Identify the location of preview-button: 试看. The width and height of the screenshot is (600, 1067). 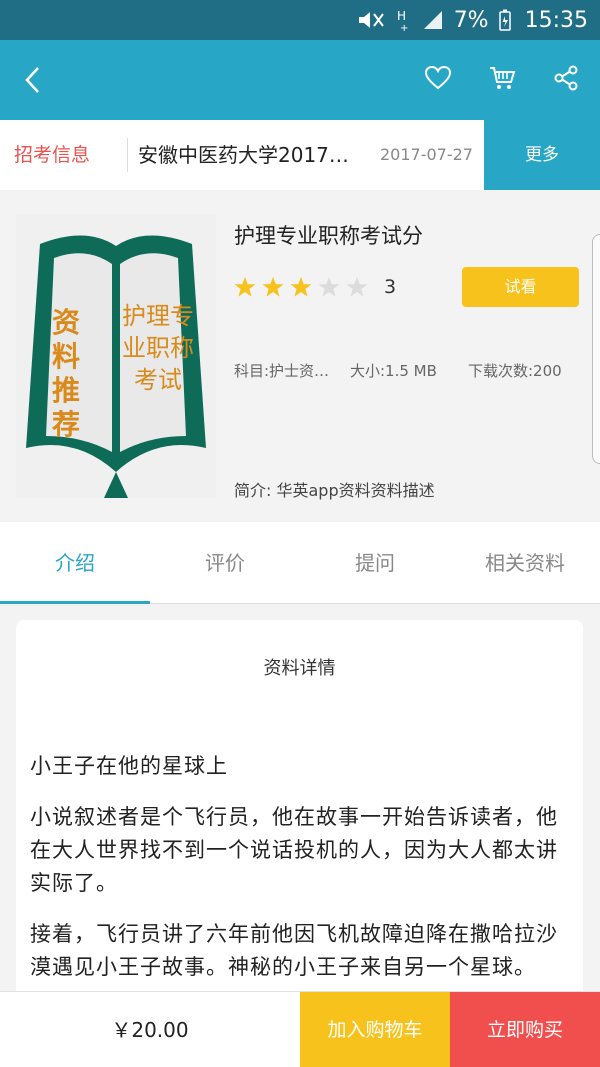
(520, 287).